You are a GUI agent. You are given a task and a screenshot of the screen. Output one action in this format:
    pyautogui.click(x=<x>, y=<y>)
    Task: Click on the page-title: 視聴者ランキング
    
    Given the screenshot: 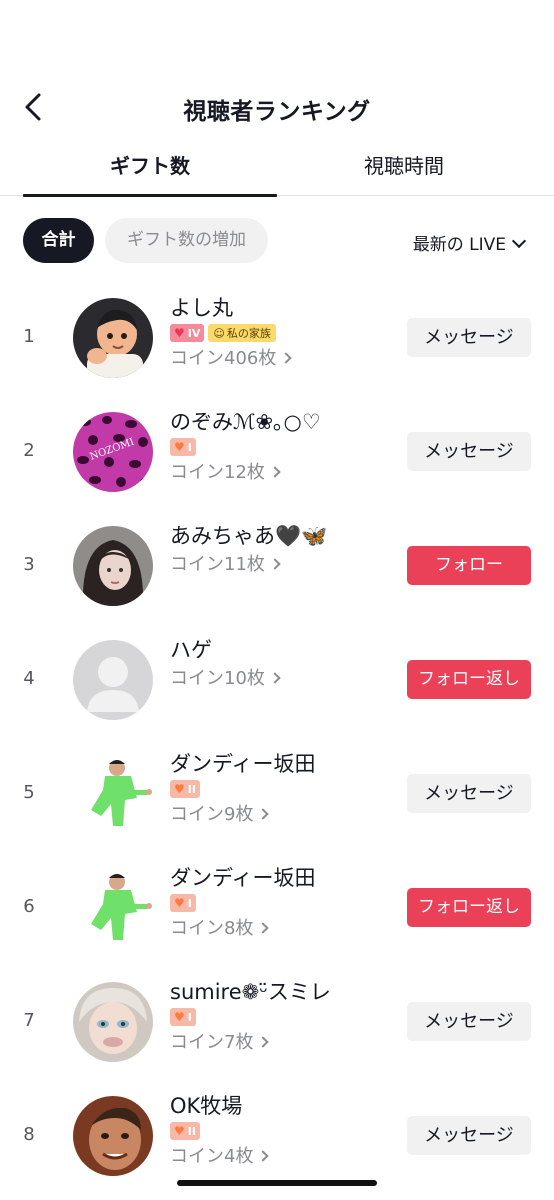 What is the action you would take?
    pyautogui.click(x=277, y=112)
    